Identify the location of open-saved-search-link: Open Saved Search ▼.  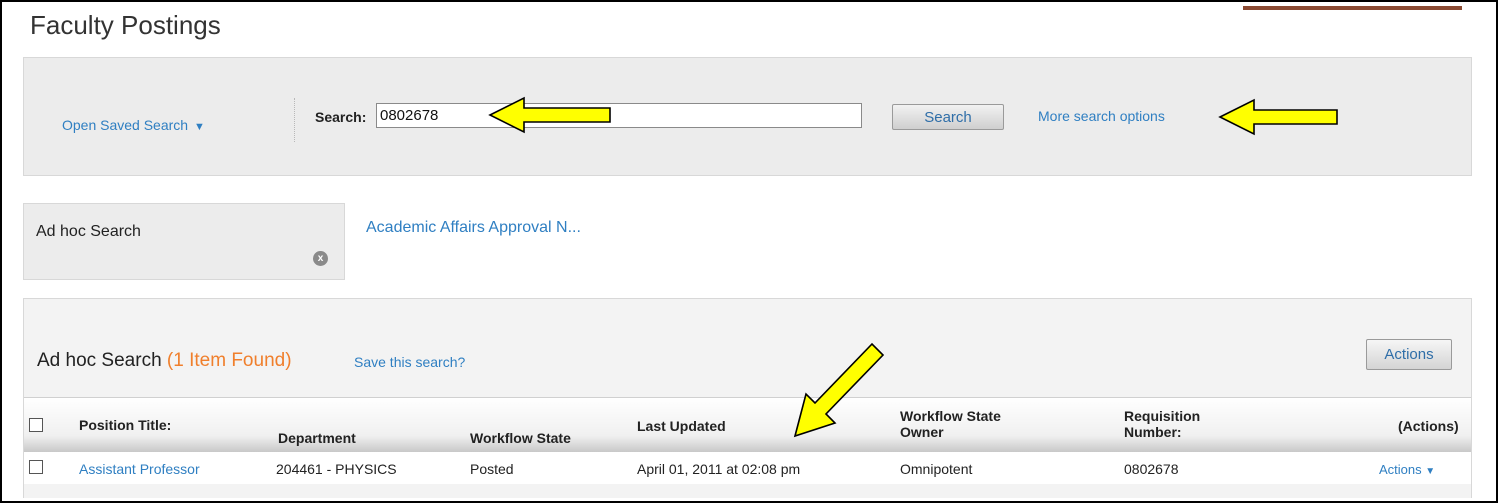
(133, 125).